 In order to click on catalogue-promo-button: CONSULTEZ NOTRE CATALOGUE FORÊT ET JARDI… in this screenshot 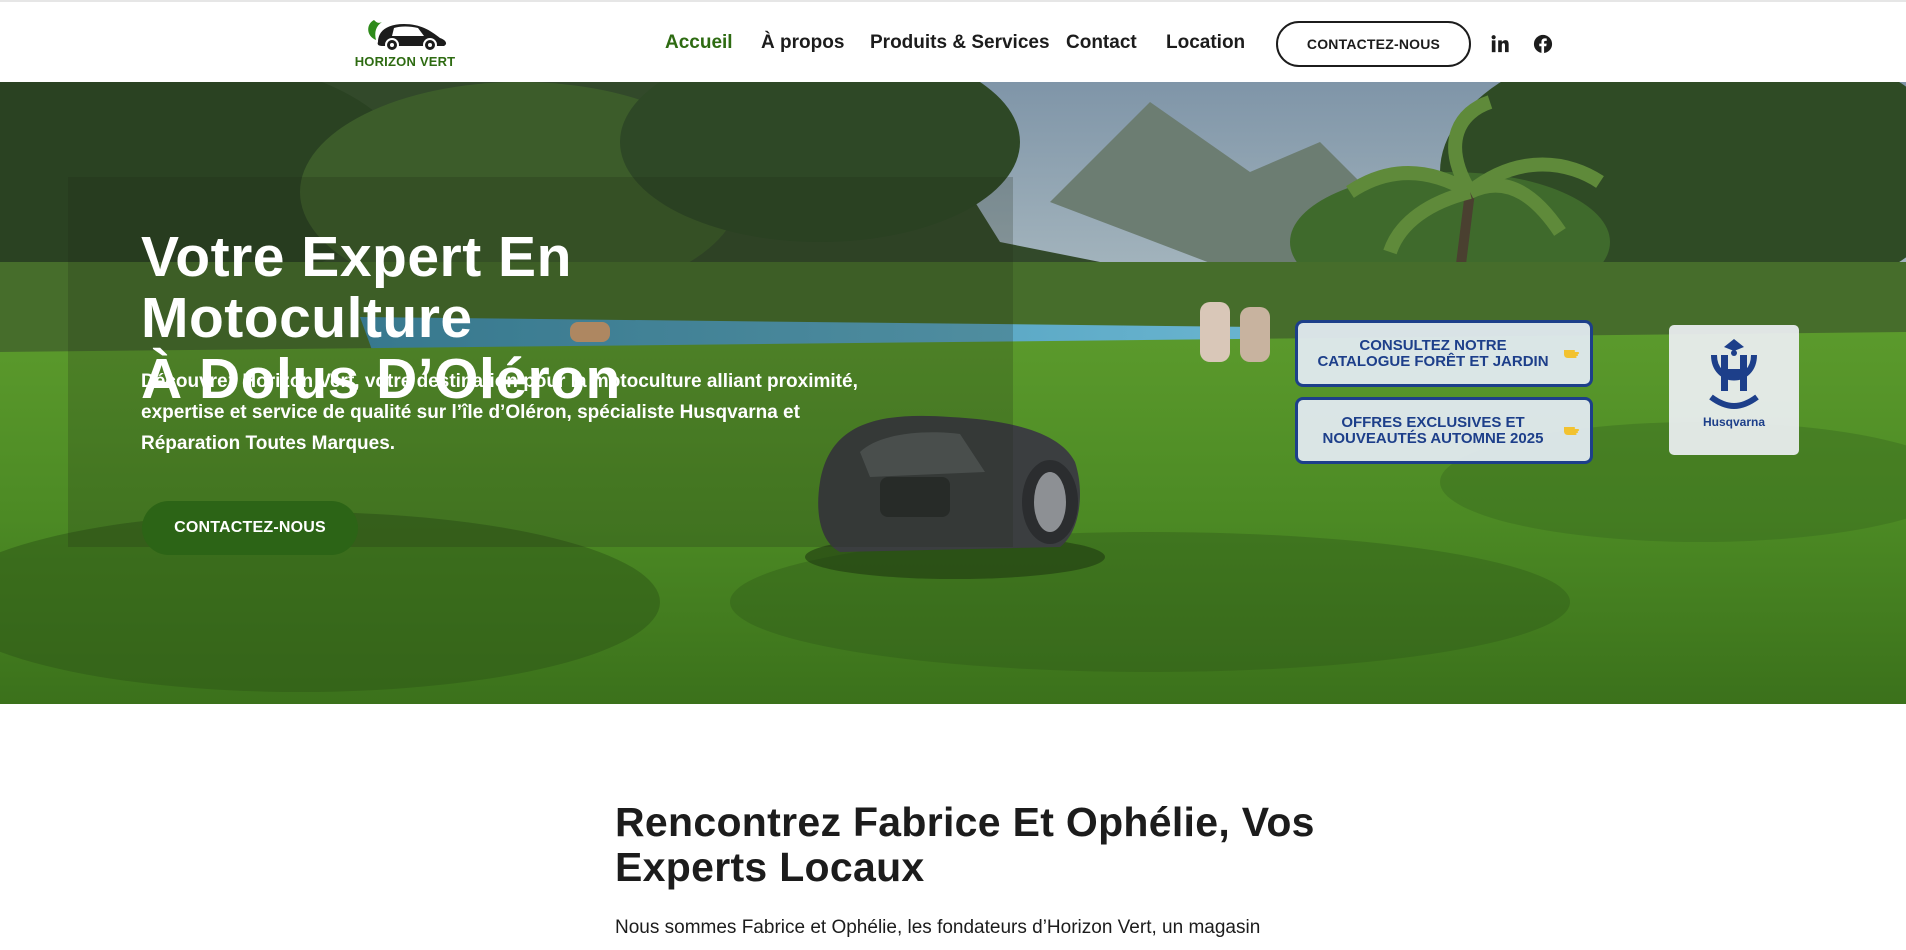, I will do `click(1444, 353)`.